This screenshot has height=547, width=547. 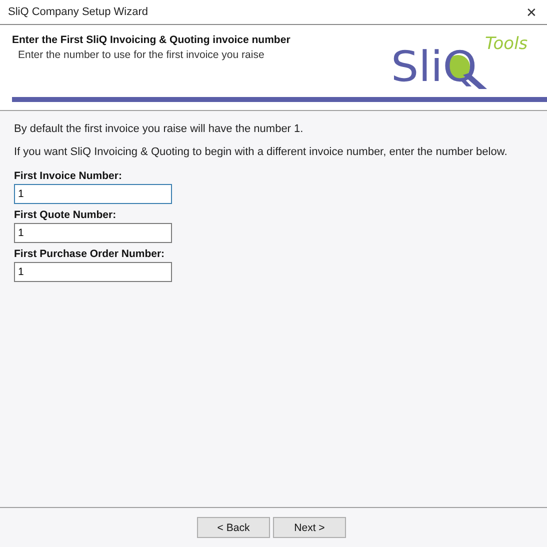 I want to click on next-button: Next >, so click(x=309, y=527).